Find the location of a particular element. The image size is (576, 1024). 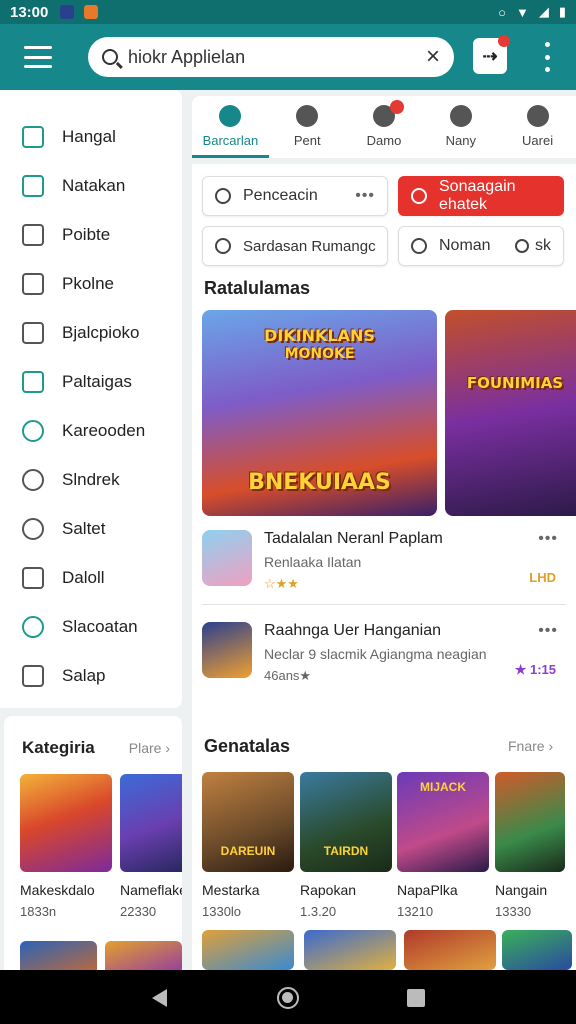

search-input: hiokr Applielan × is located at coordinates (271, 57).